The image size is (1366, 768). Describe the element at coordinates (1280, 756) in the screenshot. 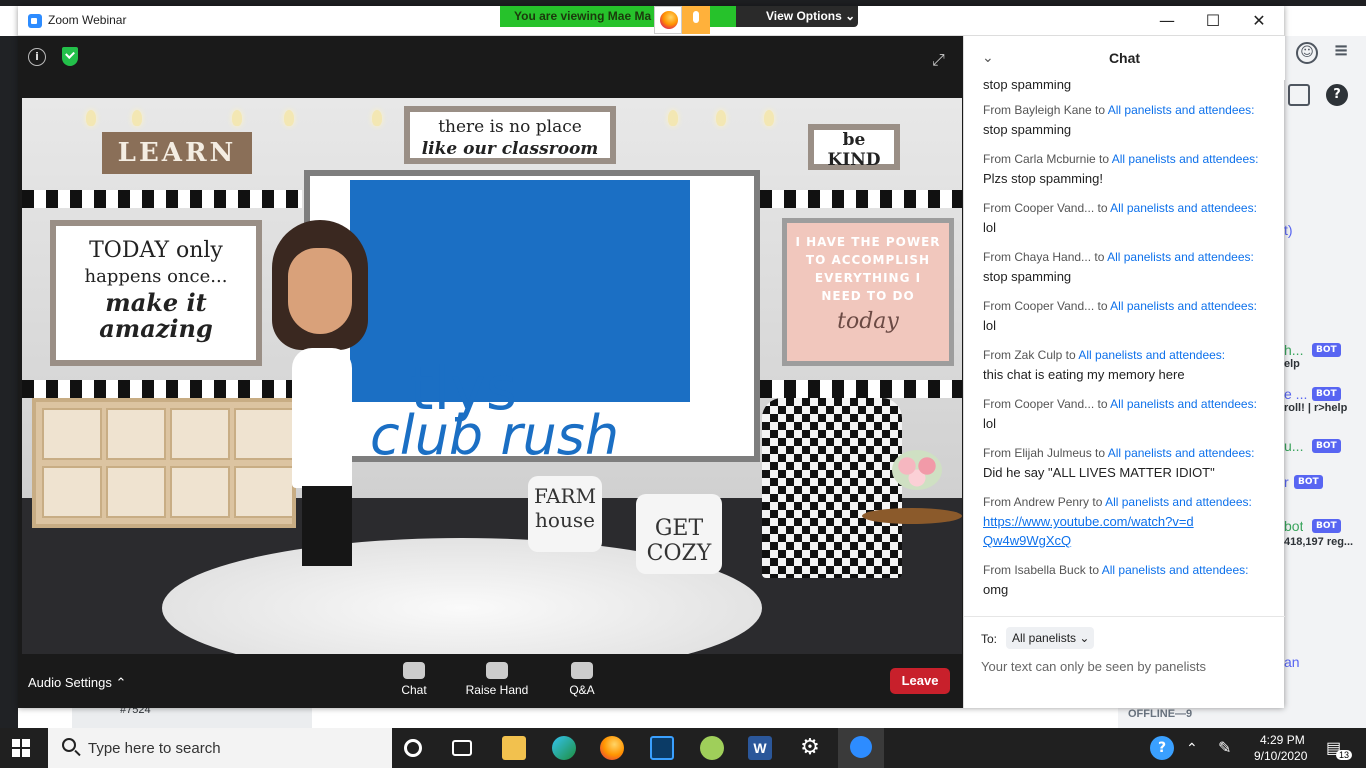

I see `clock-date: 9/10/2020` at that location.